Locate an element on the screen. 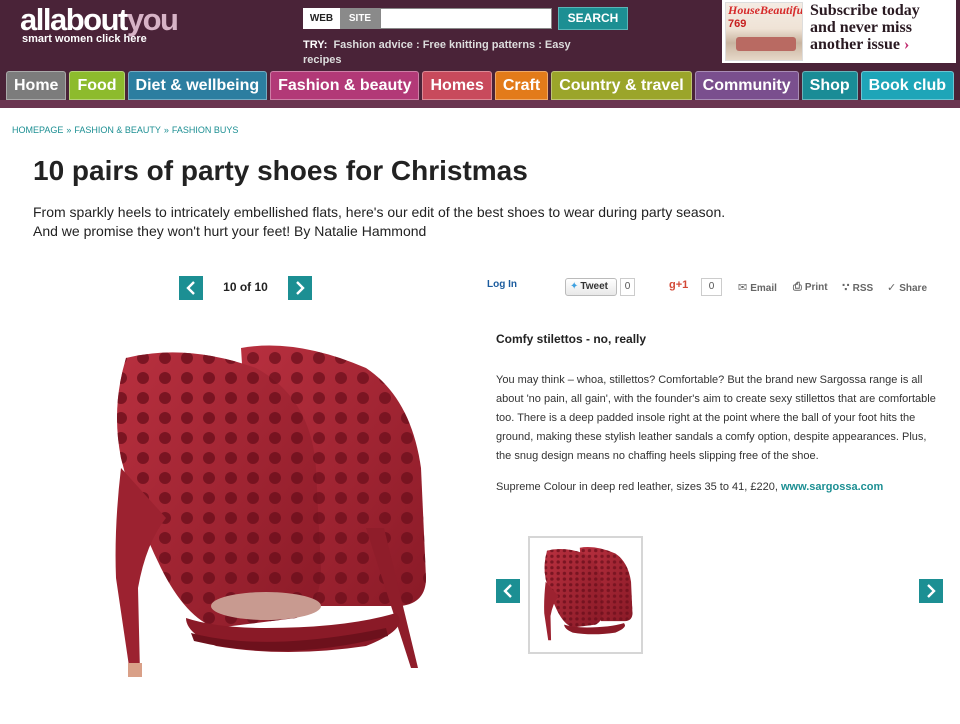 This screenshot has height=724, width=960. email-label: Email is located at coordinates (763, 288).